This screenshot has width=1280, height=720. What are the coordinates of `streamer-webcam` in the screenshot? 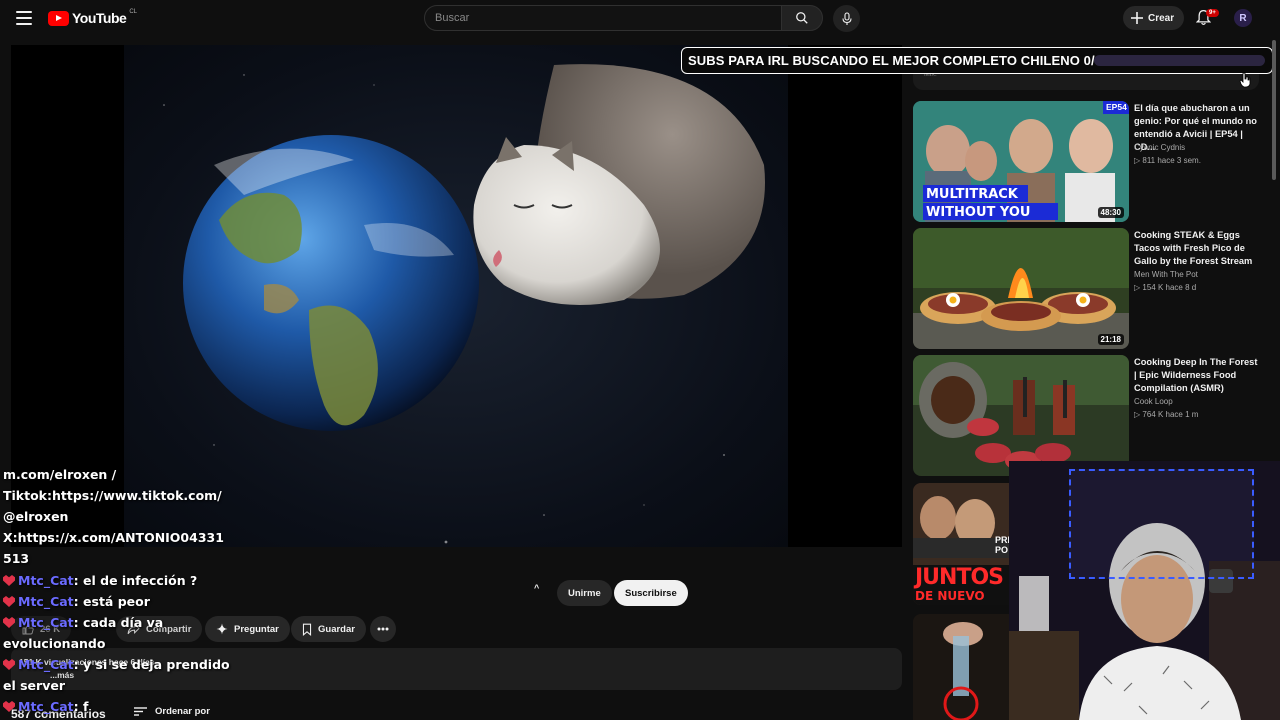 It's located at (1144, 590).